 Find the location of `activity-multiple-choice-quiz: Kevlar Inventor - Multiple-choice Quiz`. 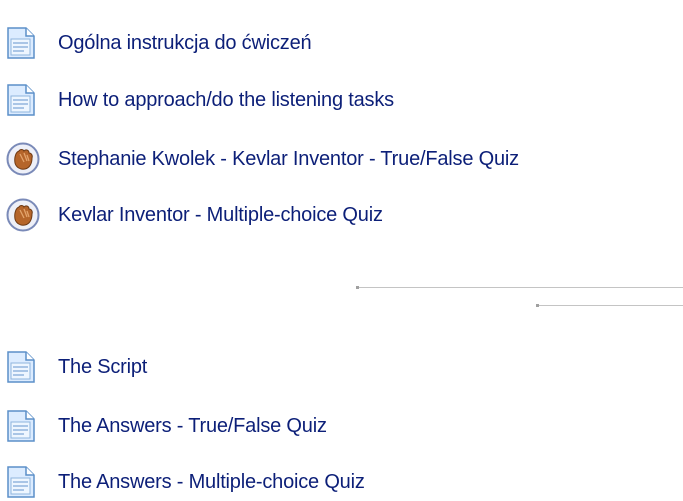

activity-multiple-choice-quiz: Kevlar Inventor - Multiple-choice Quiz is located at coordinates (194, 215).